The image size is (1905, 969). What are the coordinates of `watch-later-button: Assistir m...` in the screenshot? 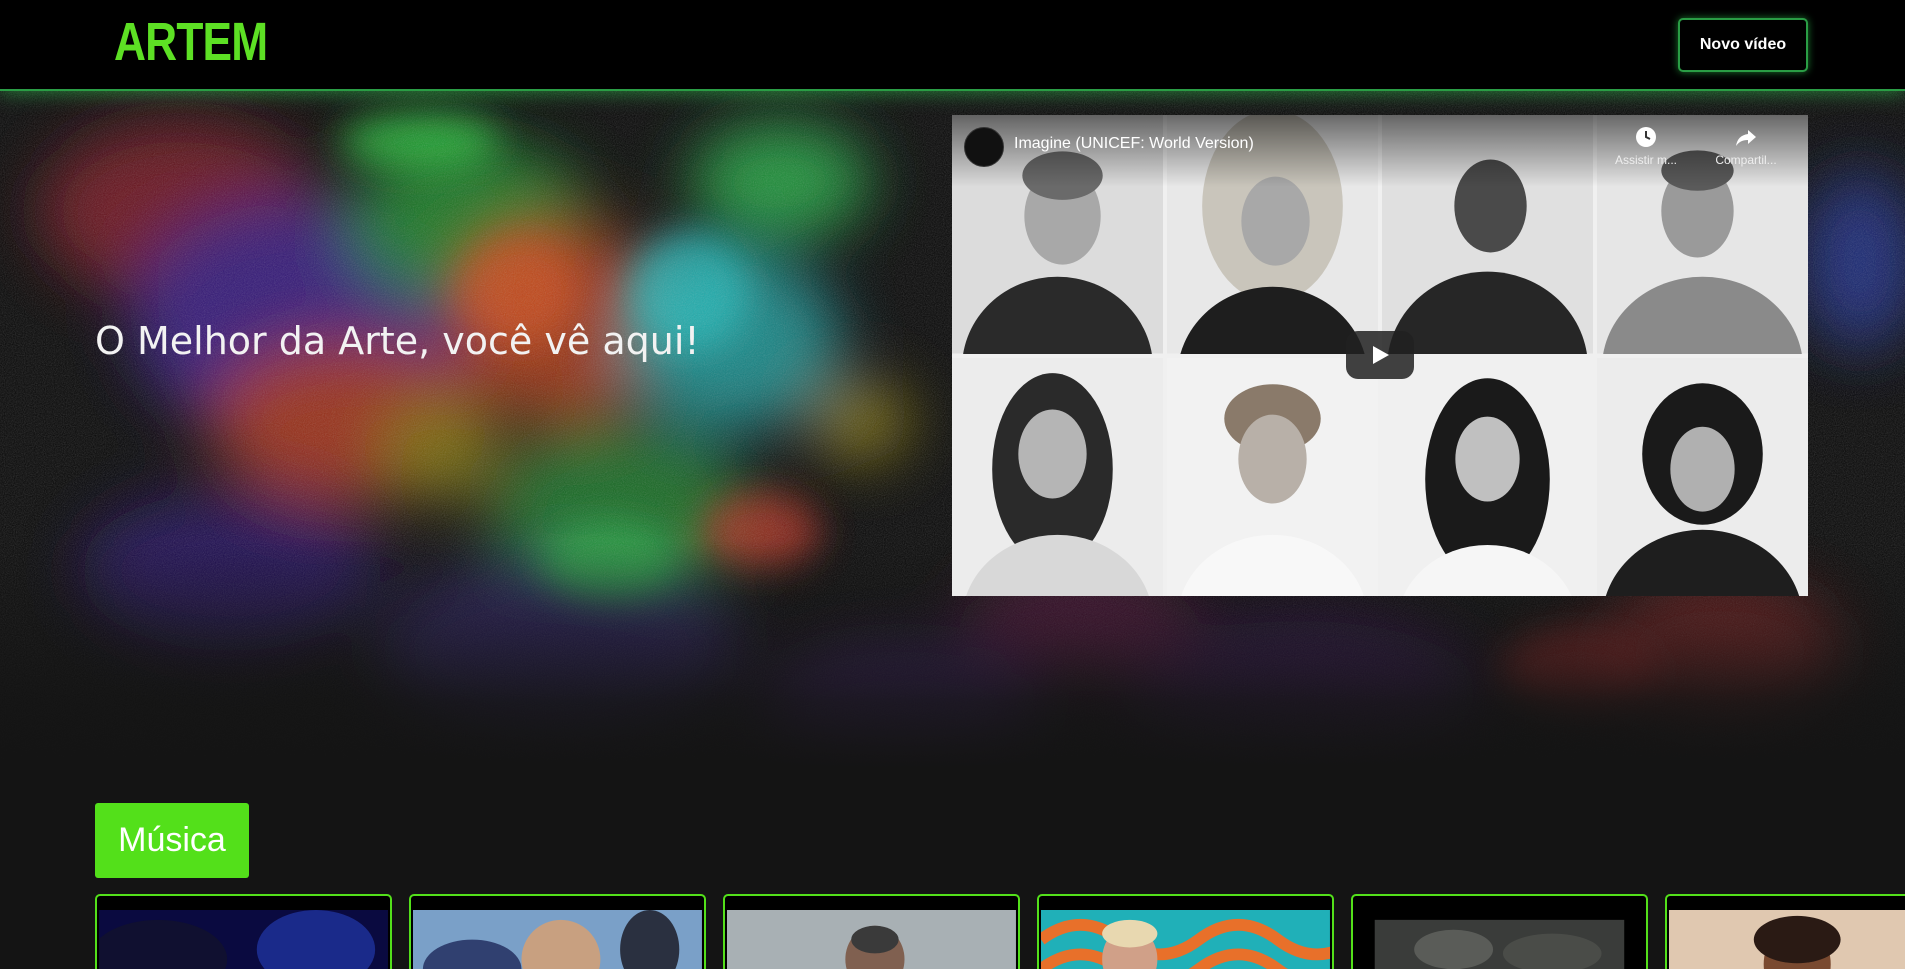 It's located at (1646, 146).